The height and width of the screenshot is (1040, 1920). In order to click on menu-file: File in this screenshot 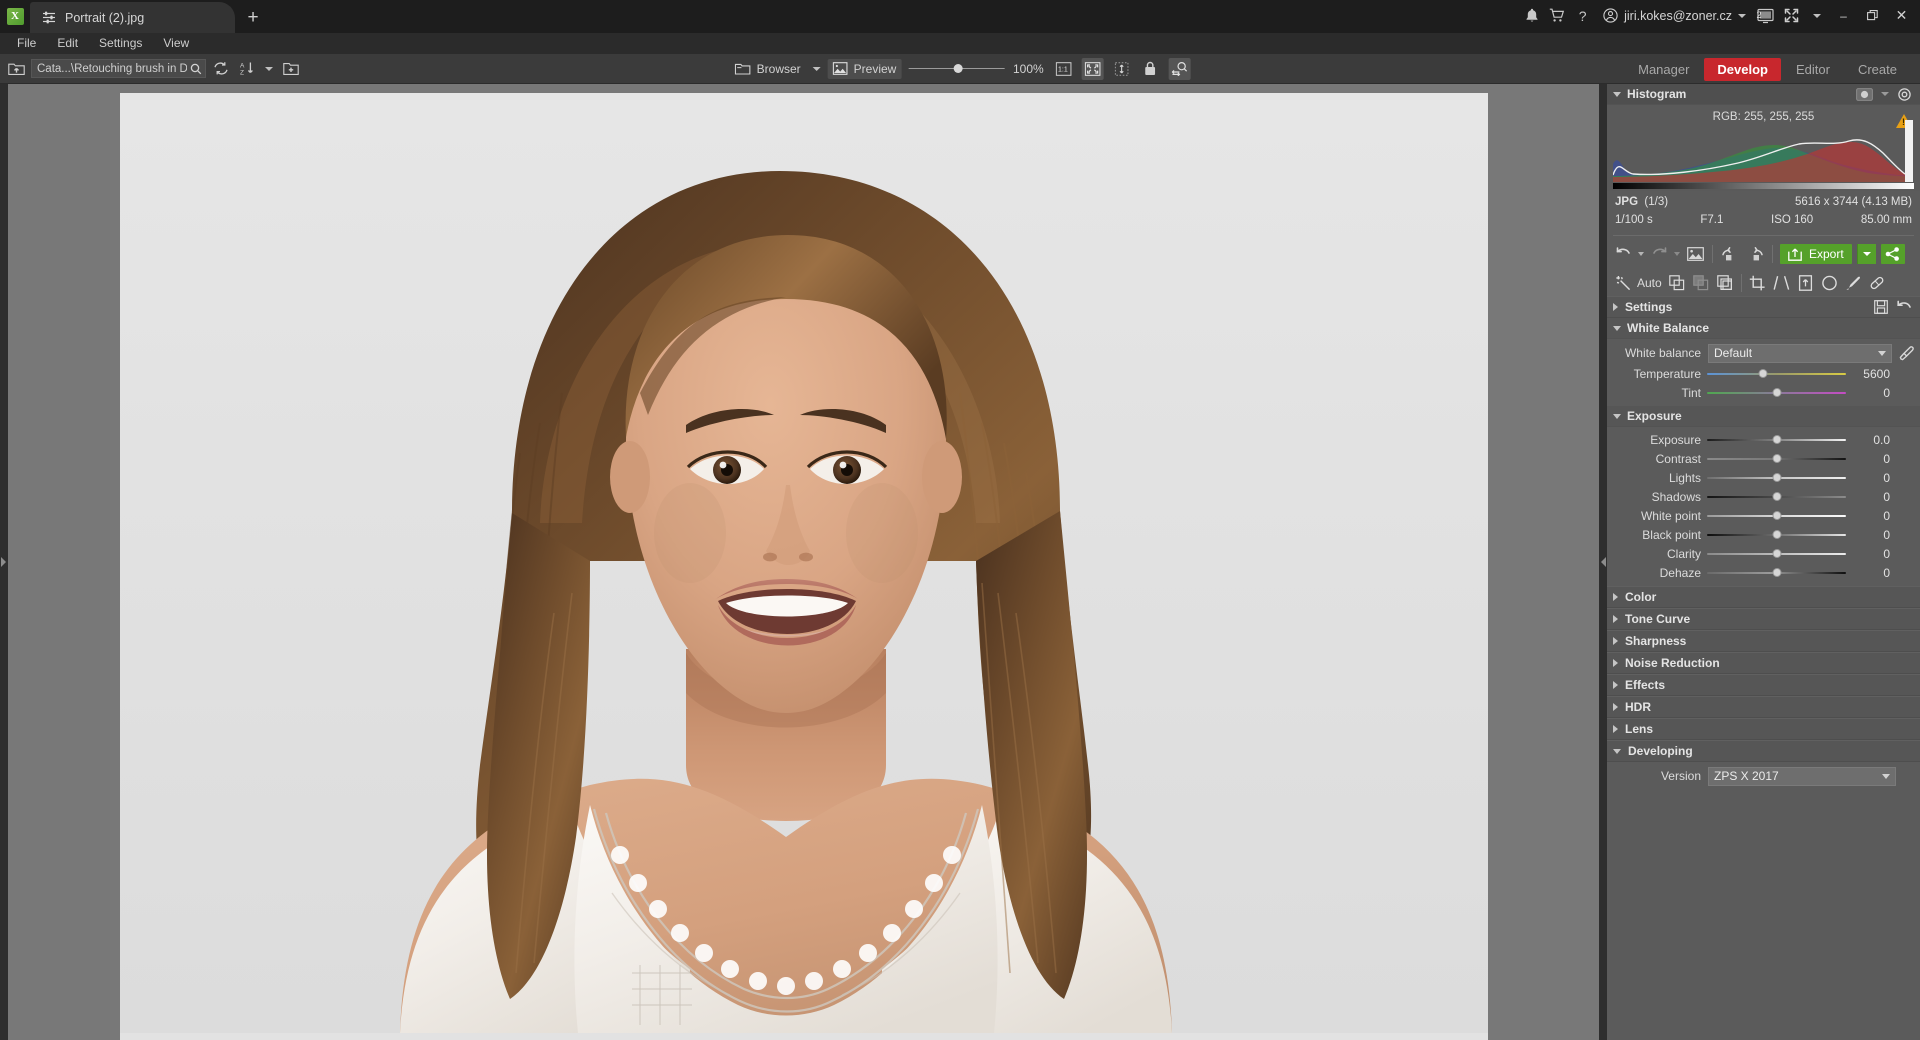, I will do `click(26, 43)`.